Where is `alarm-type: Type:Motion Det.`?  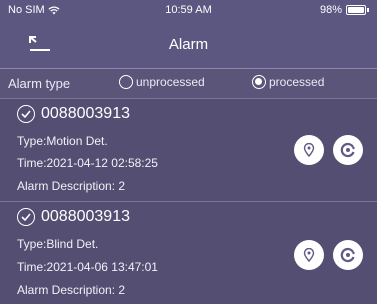
alarm-type: Type:Motion Det. is located at coordinates (62, 141).